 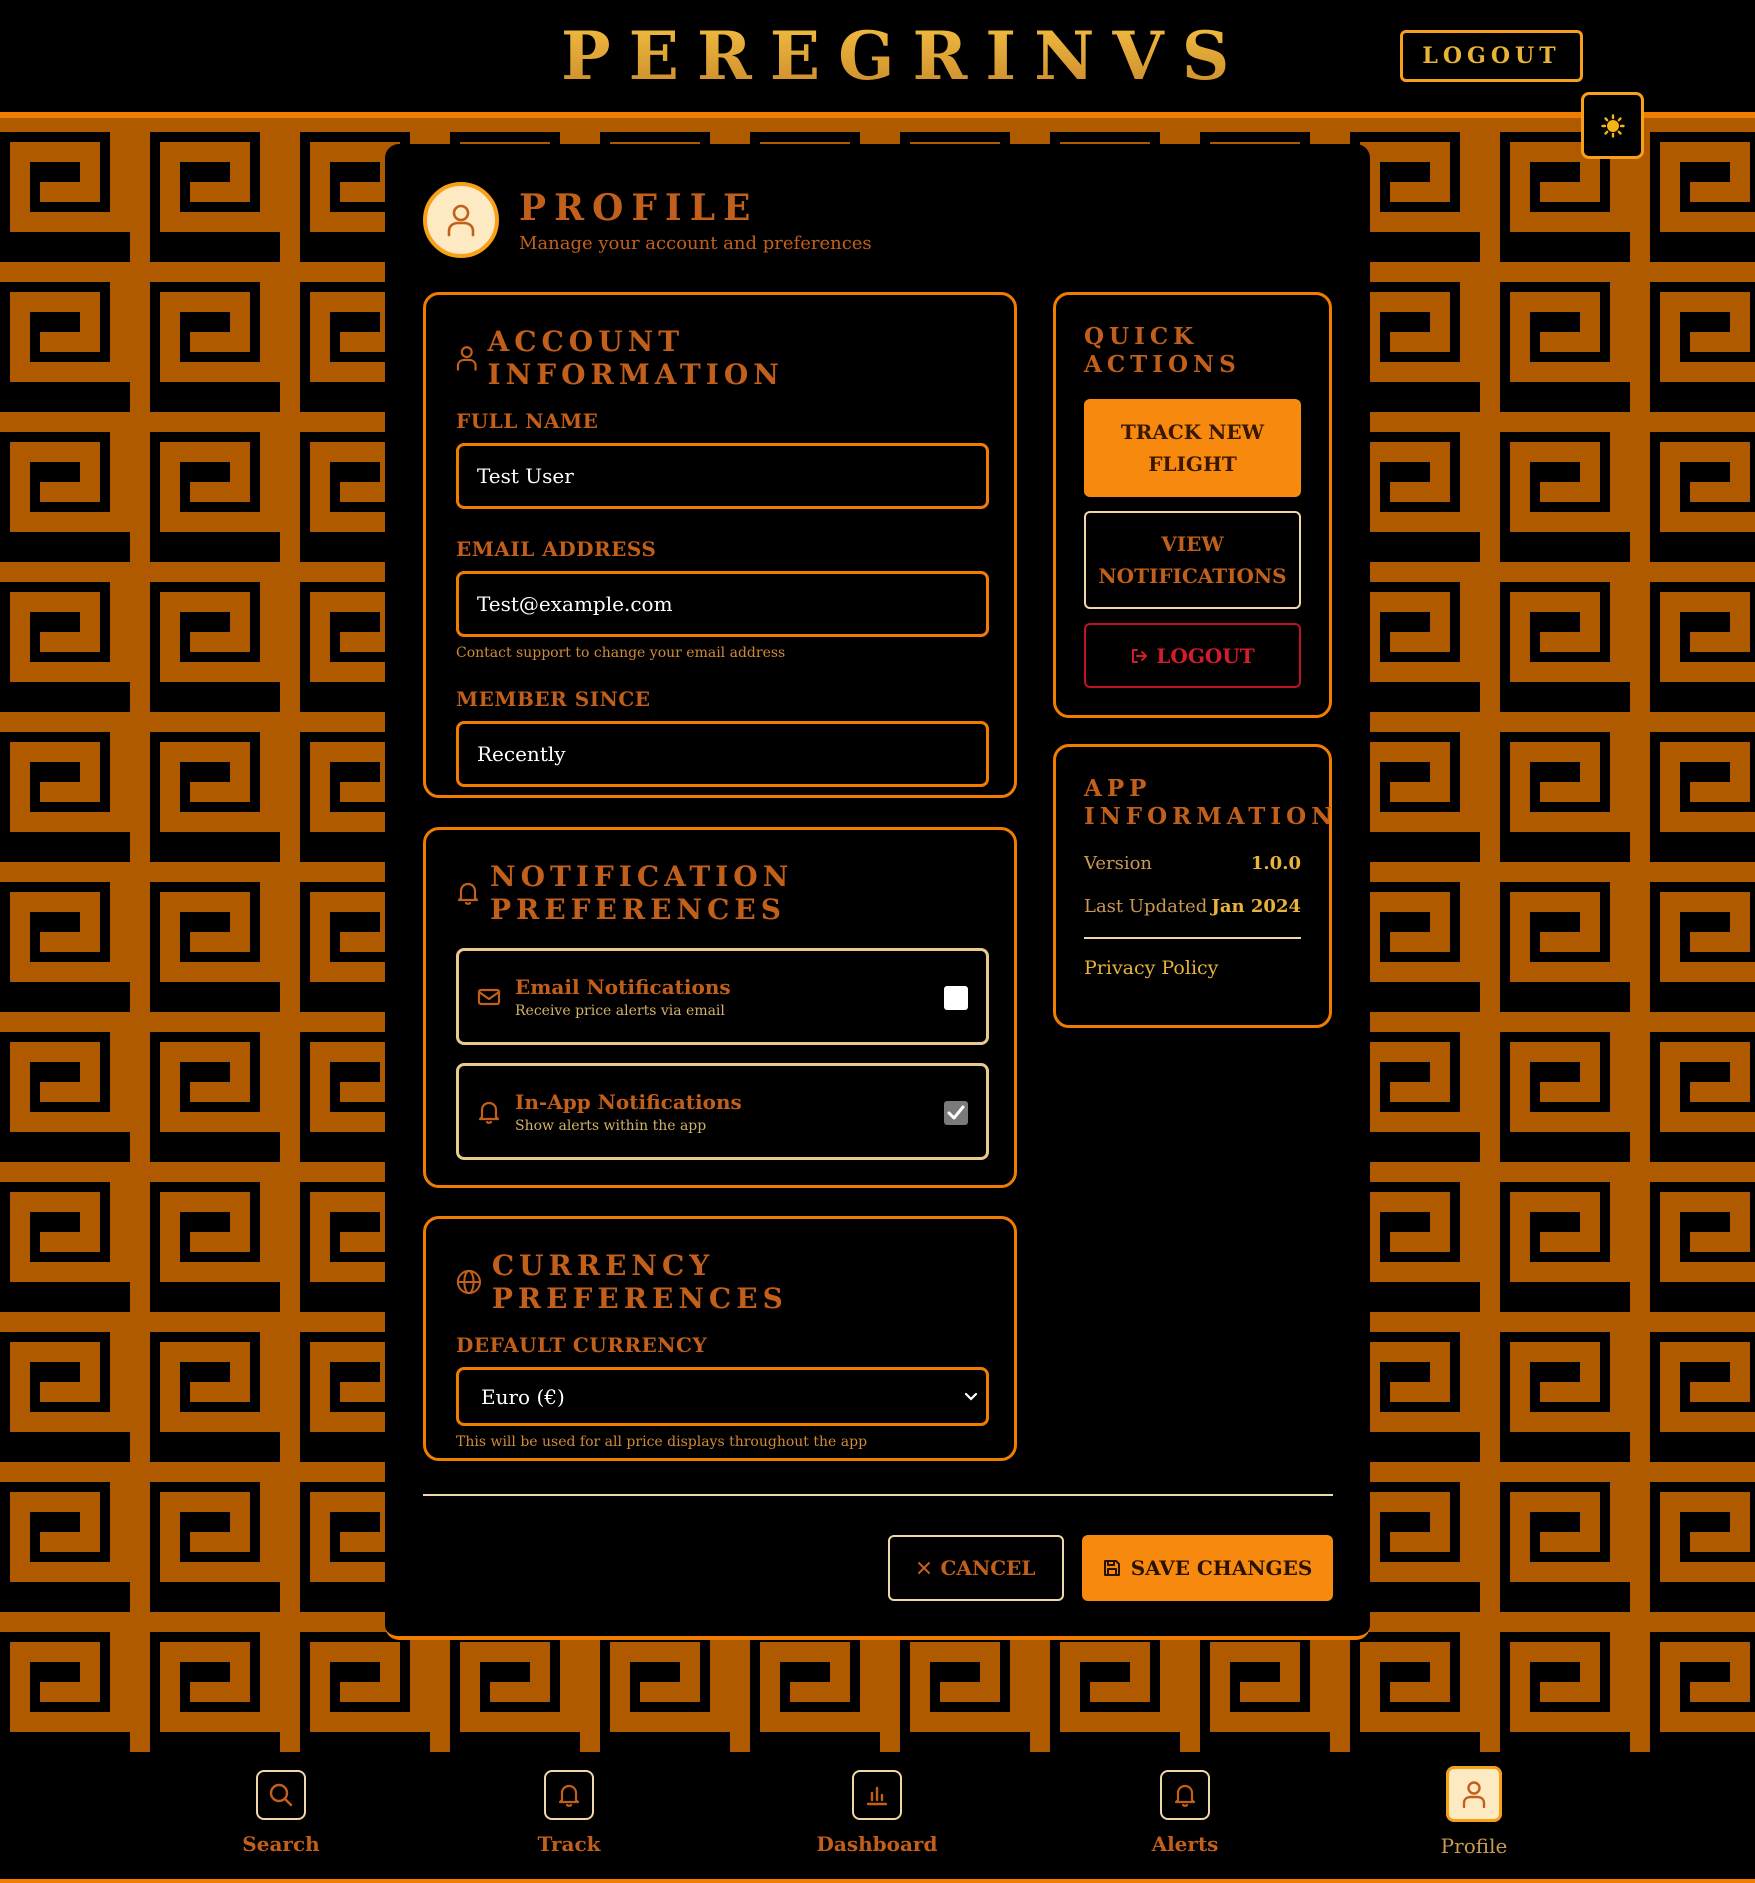 What do you see at coordinates (527, 421) in the screenshot?
I see `full-name-label: FULL NAME` at bounding box center [527, 421].